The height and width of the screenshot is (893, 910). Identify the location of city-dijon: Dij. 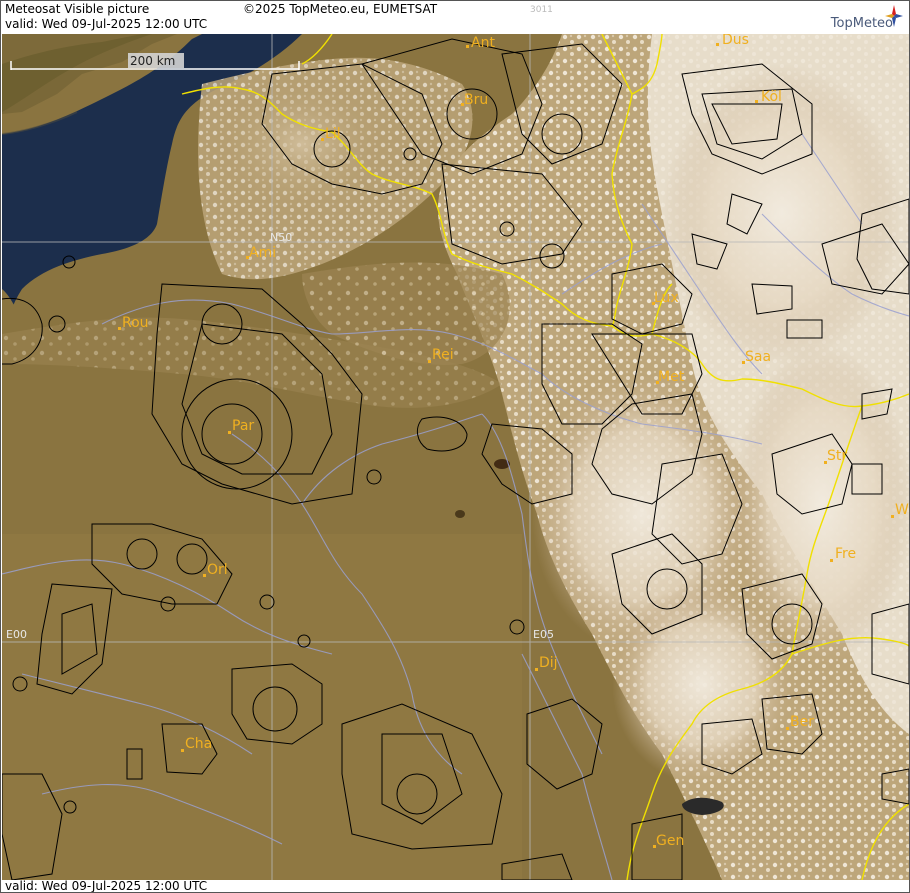
(548, 663).